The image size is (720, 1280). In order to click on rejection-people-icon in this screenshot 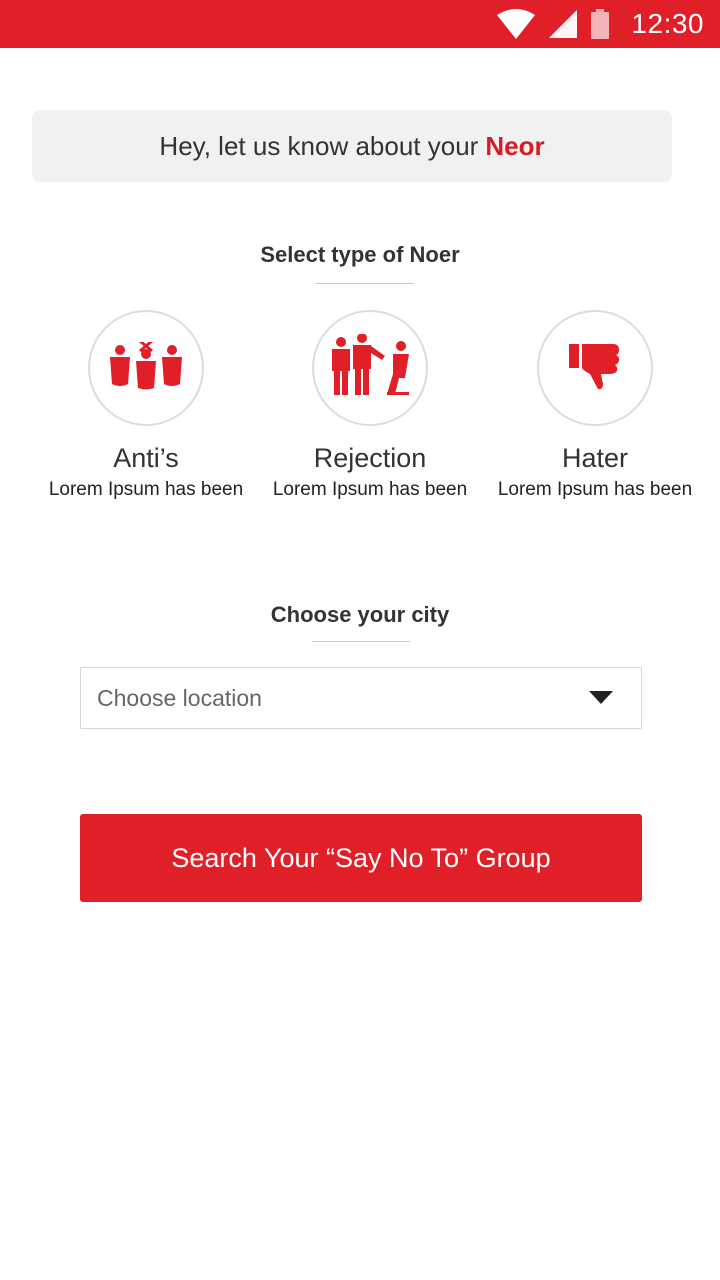, I will do `click(370, 367)`.